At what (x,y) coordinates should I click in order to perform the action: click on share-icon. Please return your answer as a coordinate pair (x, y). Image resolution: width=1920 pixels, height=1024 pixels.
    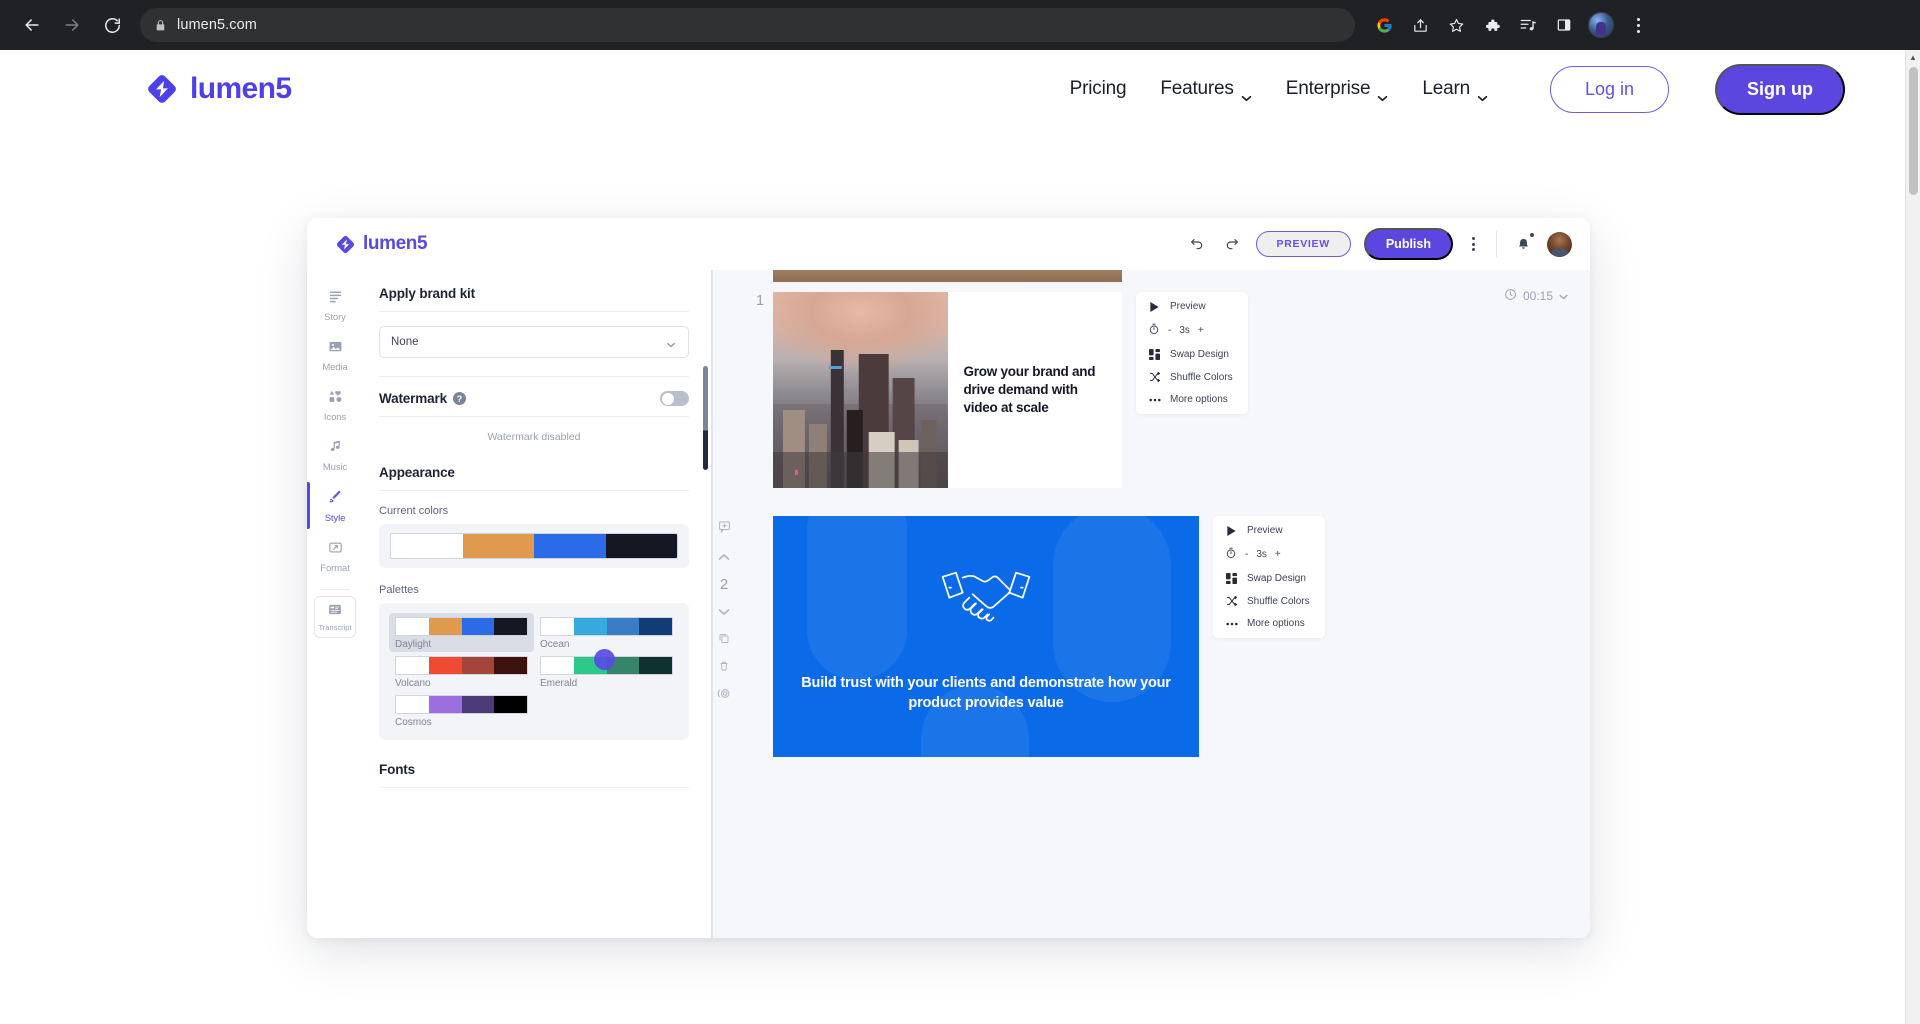
    Looking at the image, I should click on (1420, 25).